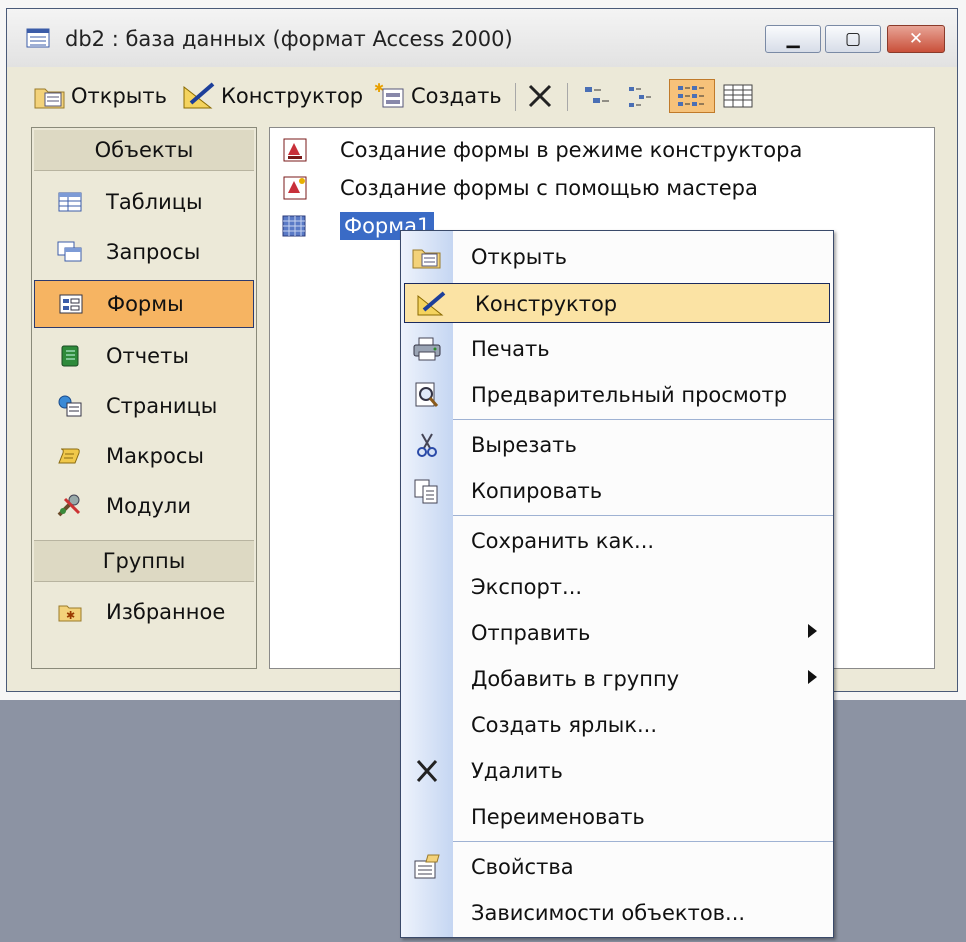  What do you see at coordinates (537, 491) in the screenshot?
I see `menu-item-label: Копировать` at bounding box center [537, 491].